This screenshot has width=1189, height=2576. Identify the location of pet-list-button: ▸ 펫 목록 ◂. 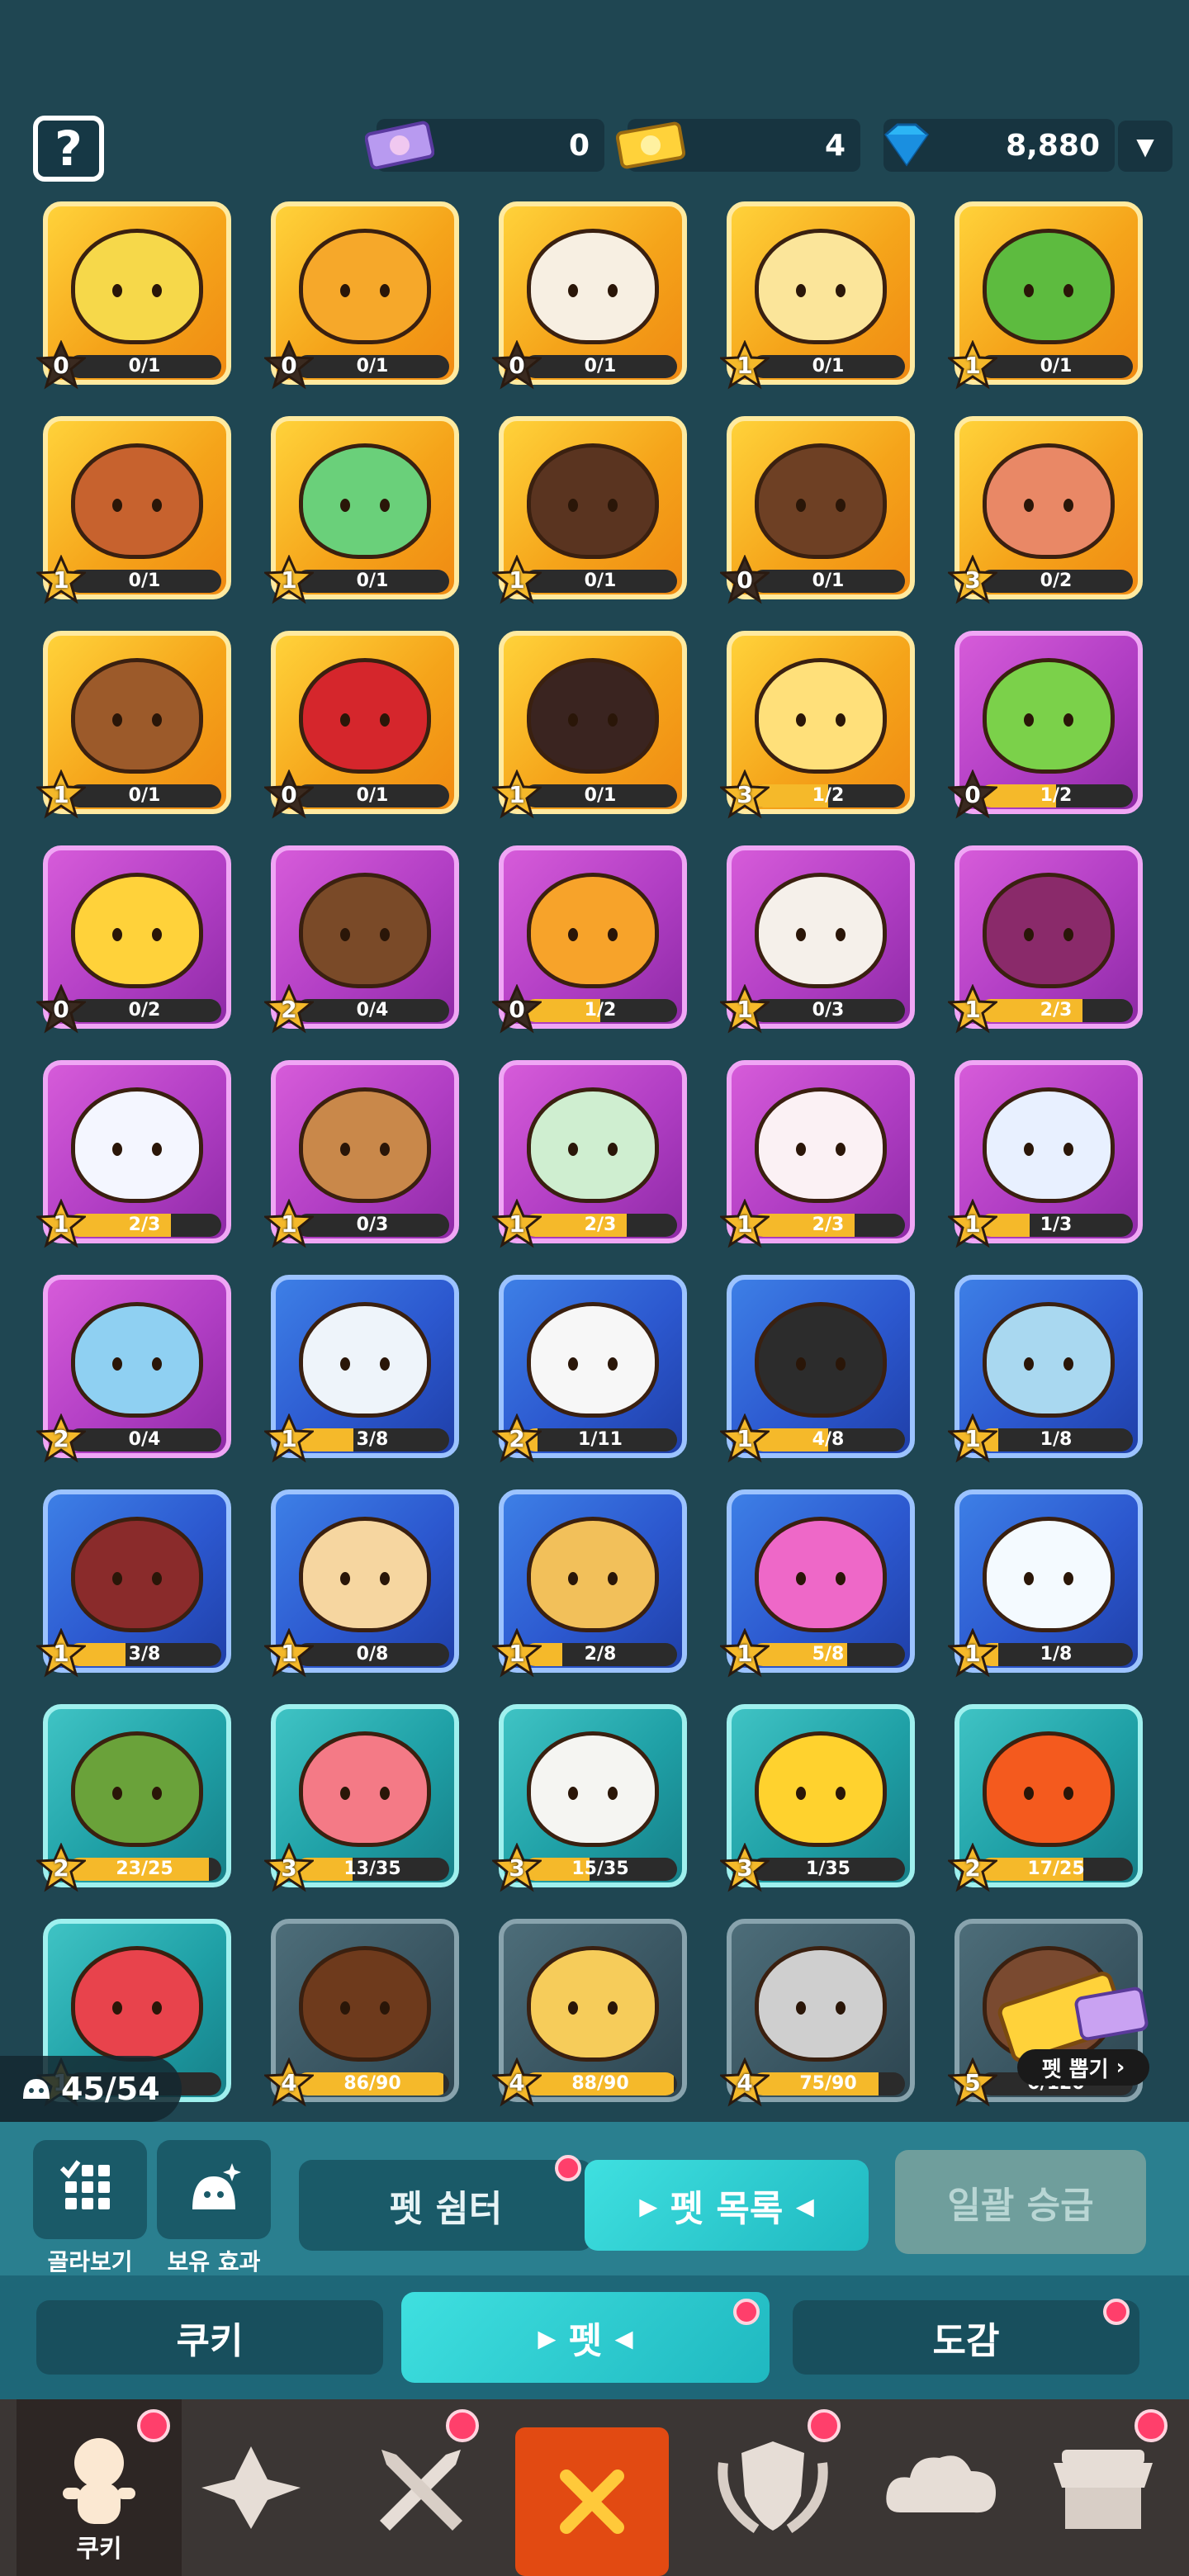
(727, 2205).